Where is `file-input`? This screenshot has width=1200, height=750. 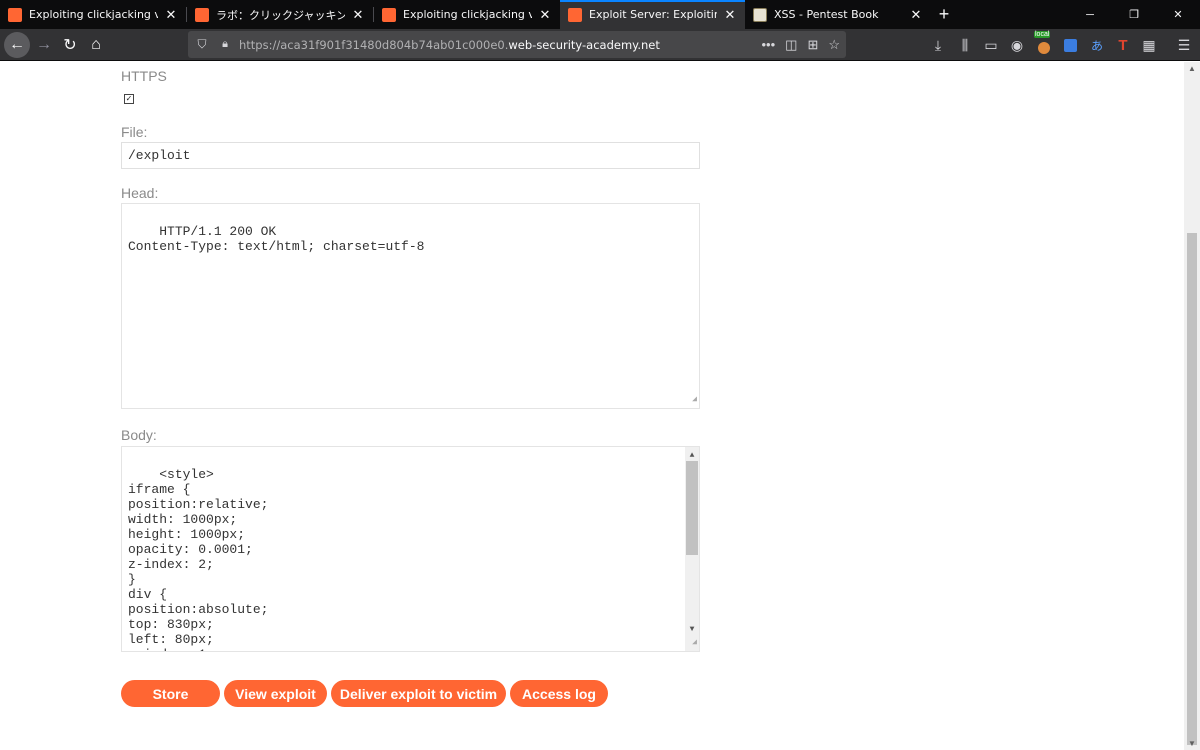
file-input is located at coordinates (410, 155).